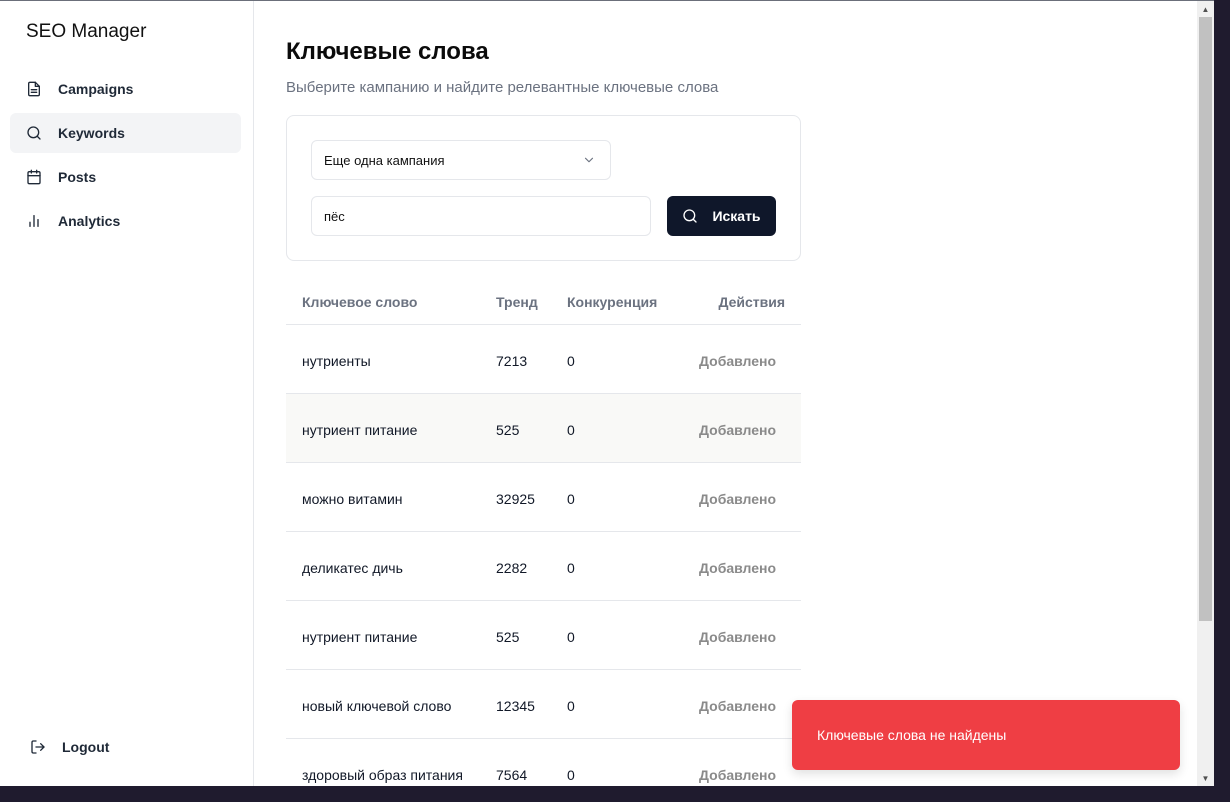 The height and width of the screenshot is (802, 1230). I want to click on search-button: Искать, so click(721, 216).